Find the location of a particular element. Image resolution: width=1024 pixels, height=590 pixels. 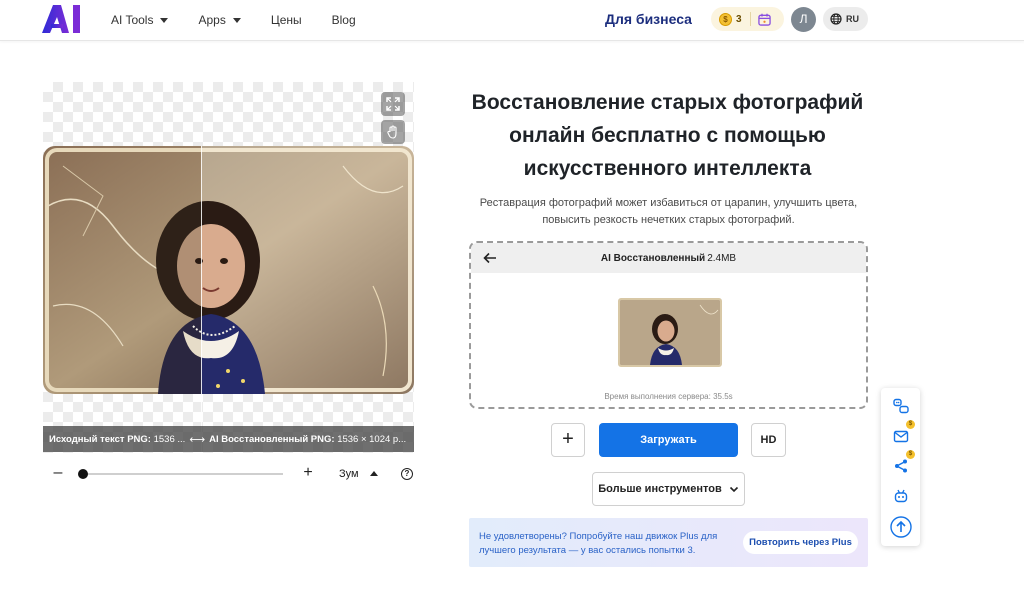

retry-with-plus-button: Повторить через Plus is located at coordinates (800, 542).